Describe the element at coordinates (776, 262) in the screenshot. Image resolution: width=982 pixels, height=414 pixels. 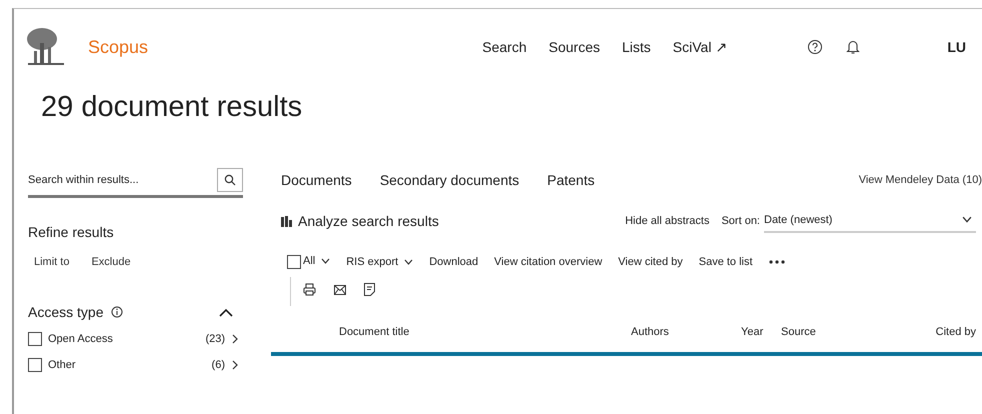
I see `more-icon` at that location.